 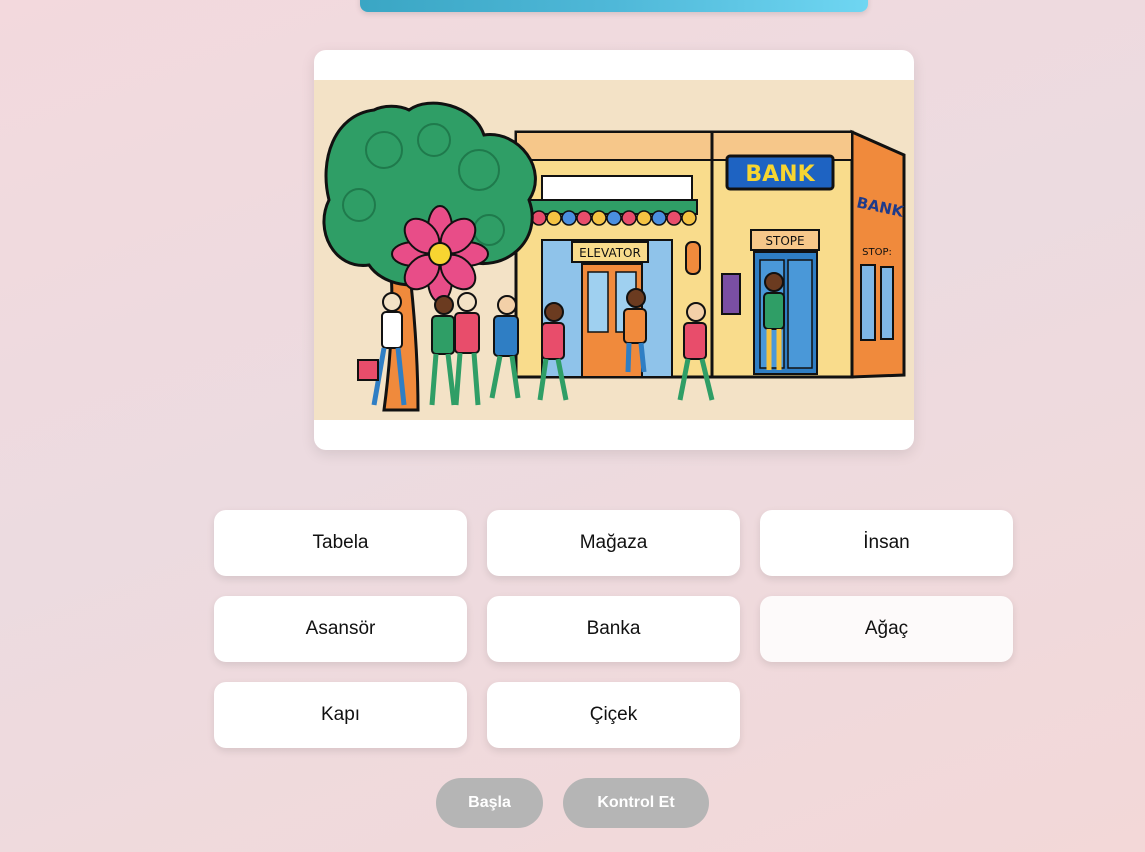 I want to click on side-stop-sign-text: STOP:, so click(x=877, y=252).